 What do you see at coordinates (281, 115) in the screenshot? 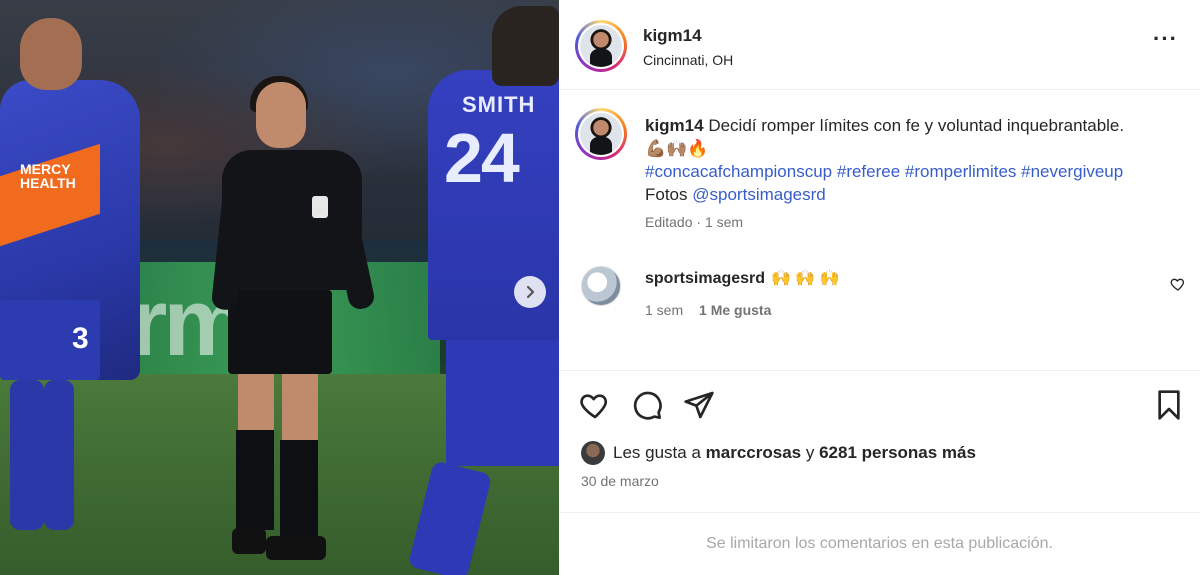
I see `photo-referee-head` at bounding box center [281, 115].